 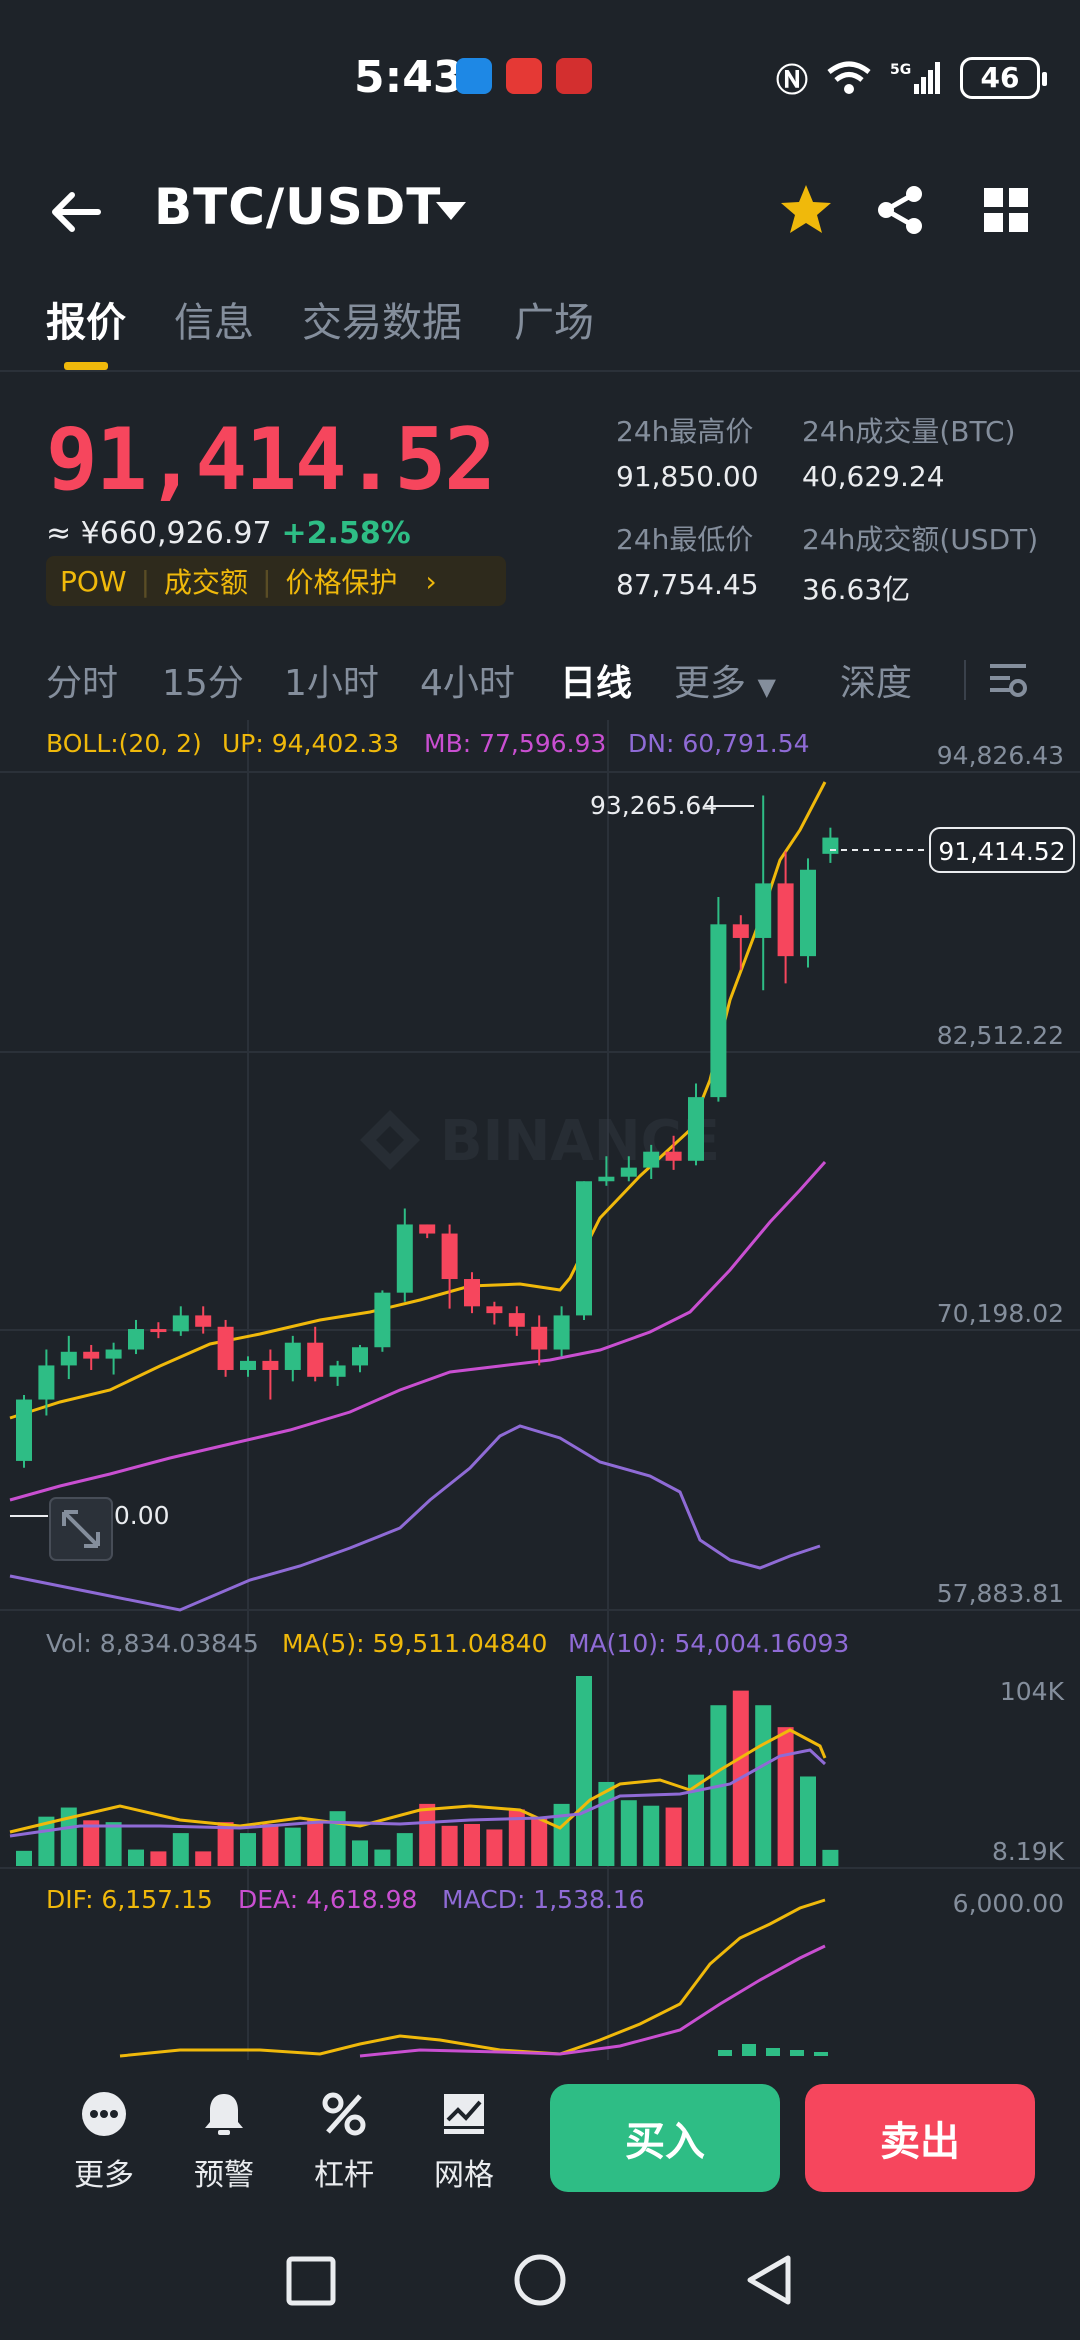 I want to click on price-axis-label: 70,198.02, so click(x=1000, y=1313).